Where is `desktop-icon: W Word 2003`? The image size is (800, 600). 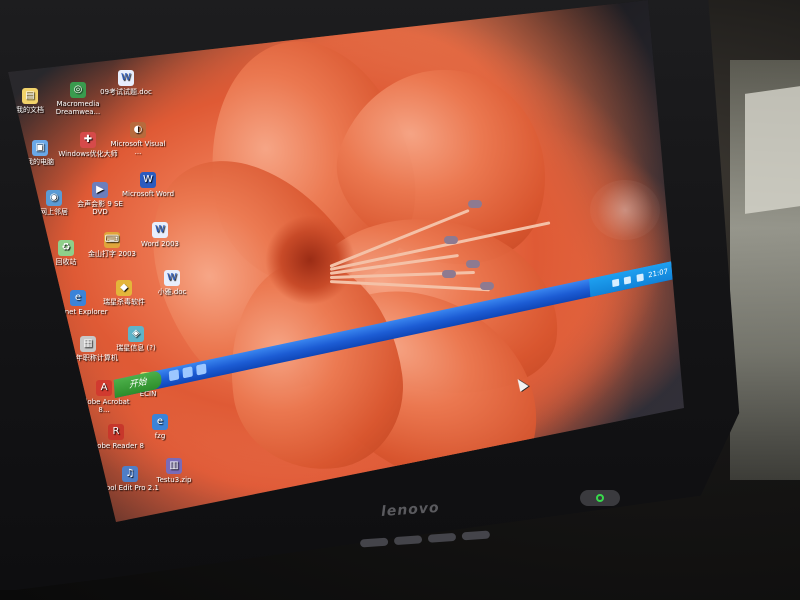 desktop-icon: W Word 2003 is located at coordinates (160, 235).